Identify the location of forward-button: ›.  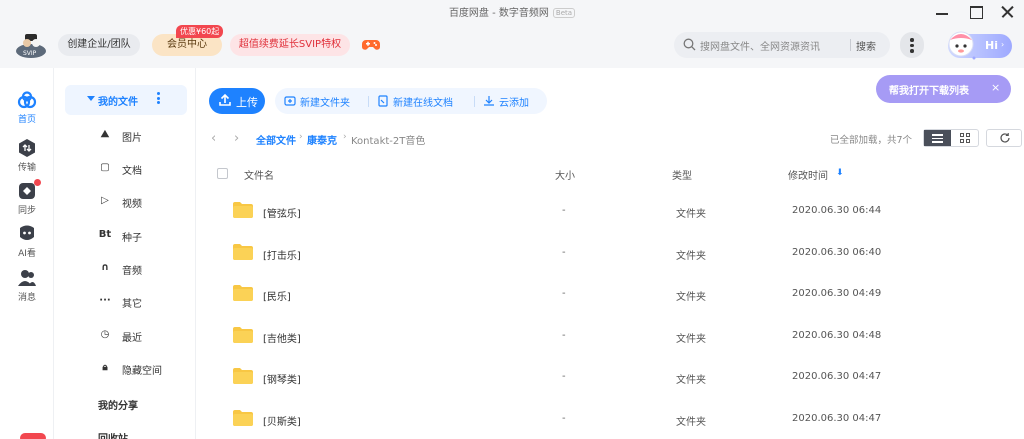
(236, 138).